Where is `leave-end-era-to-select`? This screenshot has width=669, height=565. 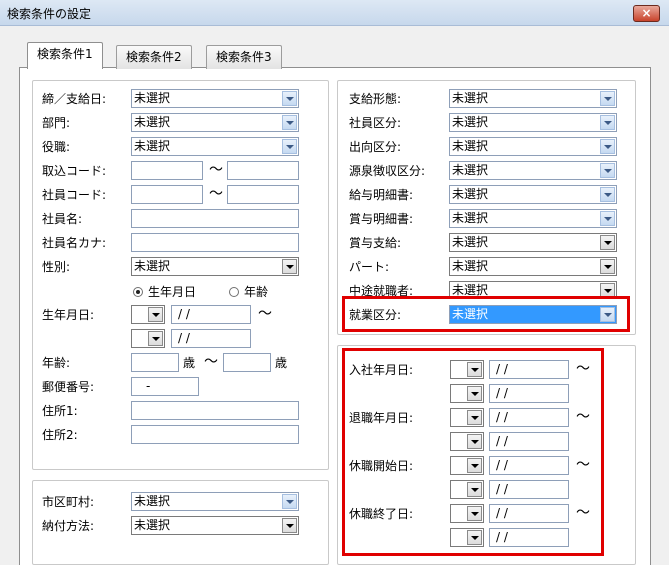 leave-end-era-to-select is located at coordinates (467, 537).